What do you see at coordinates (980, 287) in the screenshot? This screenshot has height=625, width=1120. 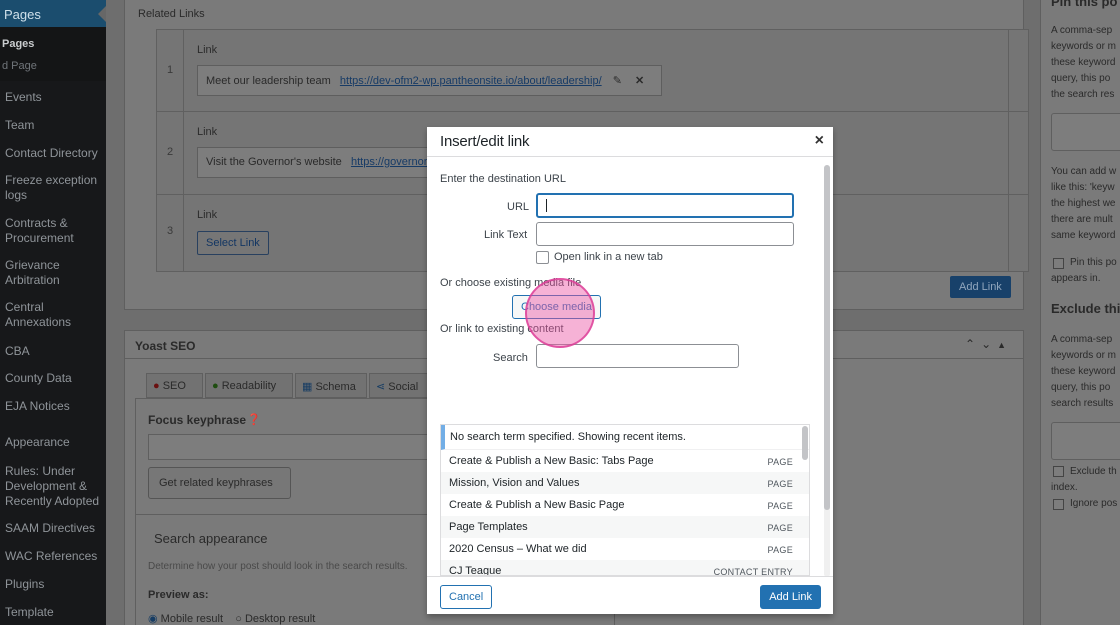 I see `add-related-link-button: Add Link` at bounding box center [980, 287].